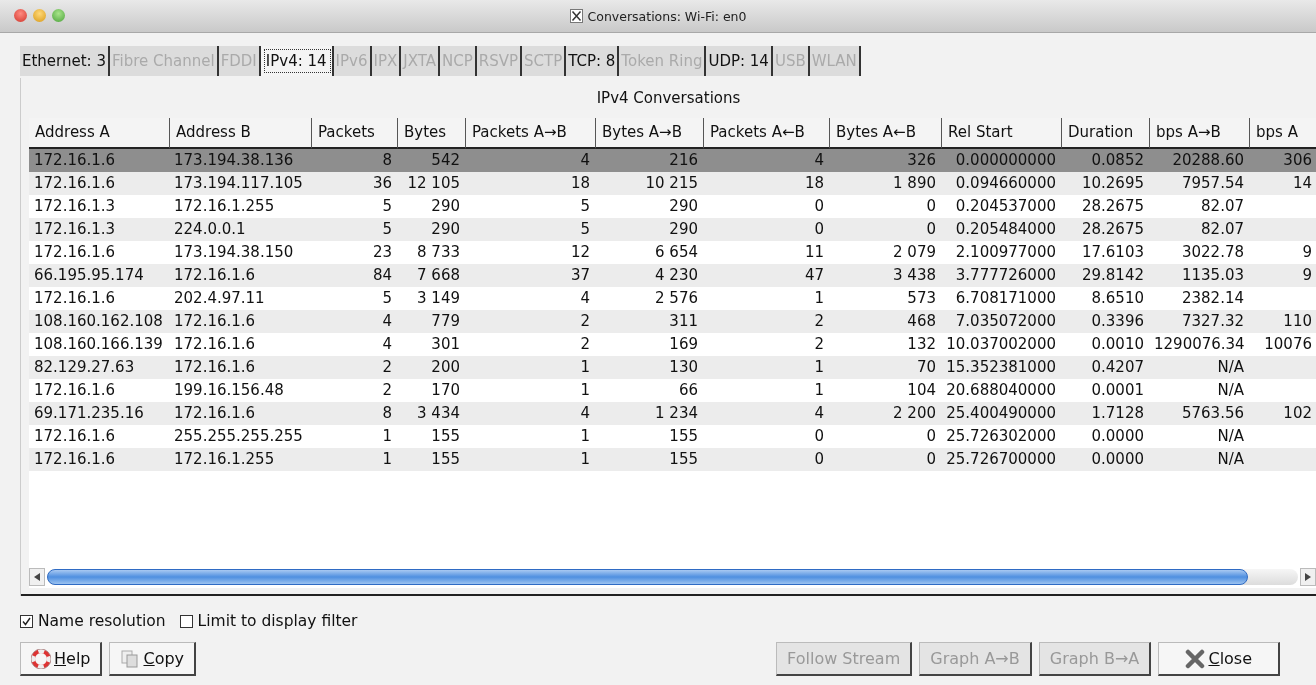  What do you see at coordinates (61, 659) in the screenshot?
I see `dialog-button: Help` at bounding box center [61, 659].